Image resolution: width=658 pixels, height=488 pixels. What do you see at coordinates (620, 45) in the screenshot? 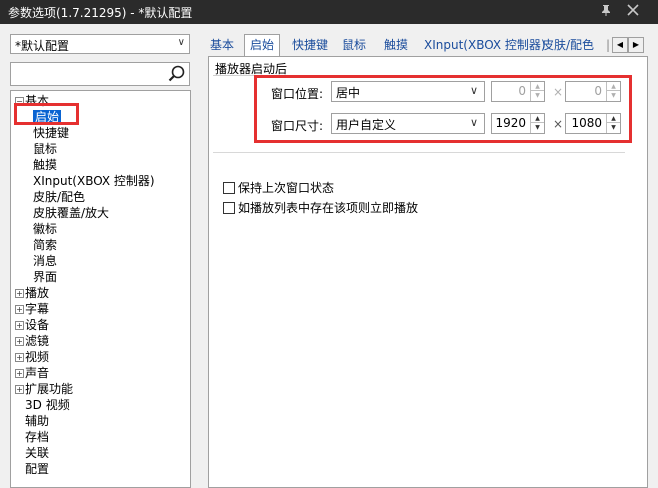
I see `tab-scroll-left-icon: ◀` at bounding box center [620, 45].